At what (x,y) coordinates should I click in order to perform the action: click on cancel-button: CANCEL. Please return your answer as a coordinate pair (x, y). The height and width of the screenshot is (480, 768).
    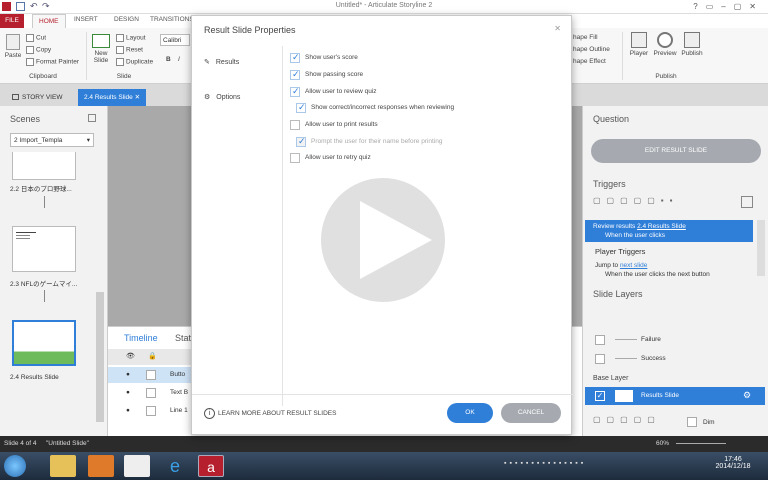
    Looking at the image, I should click on (531, 413).